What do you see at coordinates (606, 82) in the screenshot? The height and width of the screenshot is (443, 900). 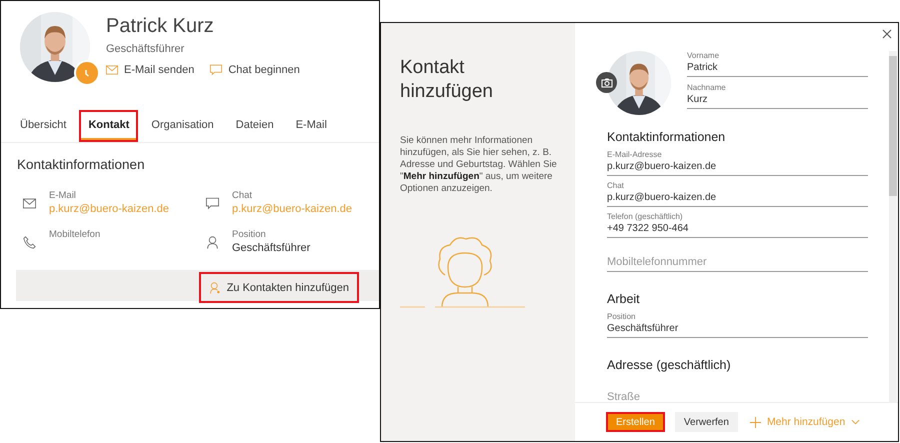 I see `camera-icon` at bounding box center [606, 82].